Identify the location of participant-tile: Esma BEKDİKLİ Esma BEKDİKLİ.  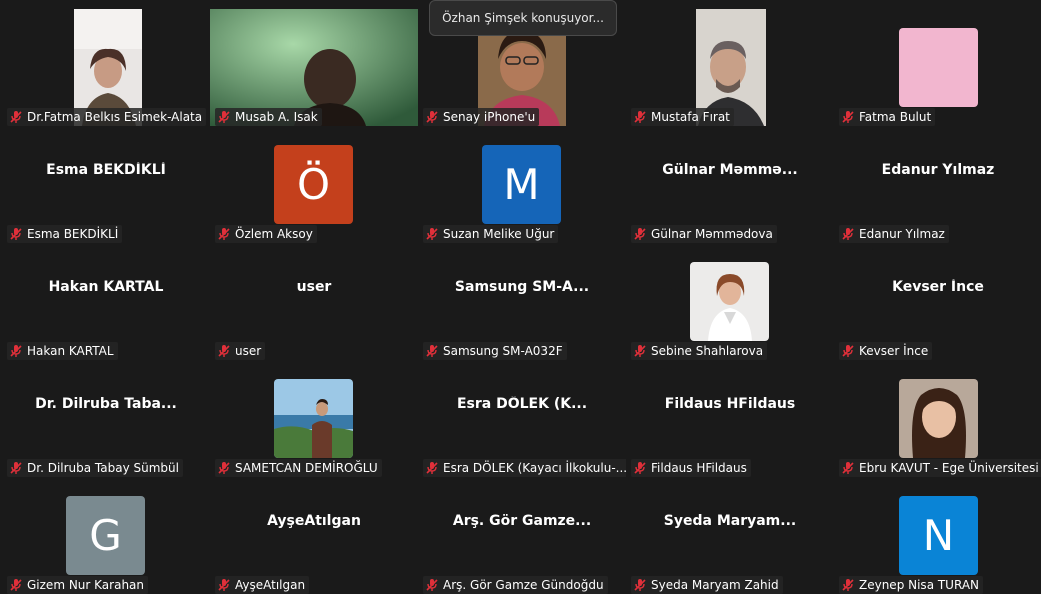
(106, 184).